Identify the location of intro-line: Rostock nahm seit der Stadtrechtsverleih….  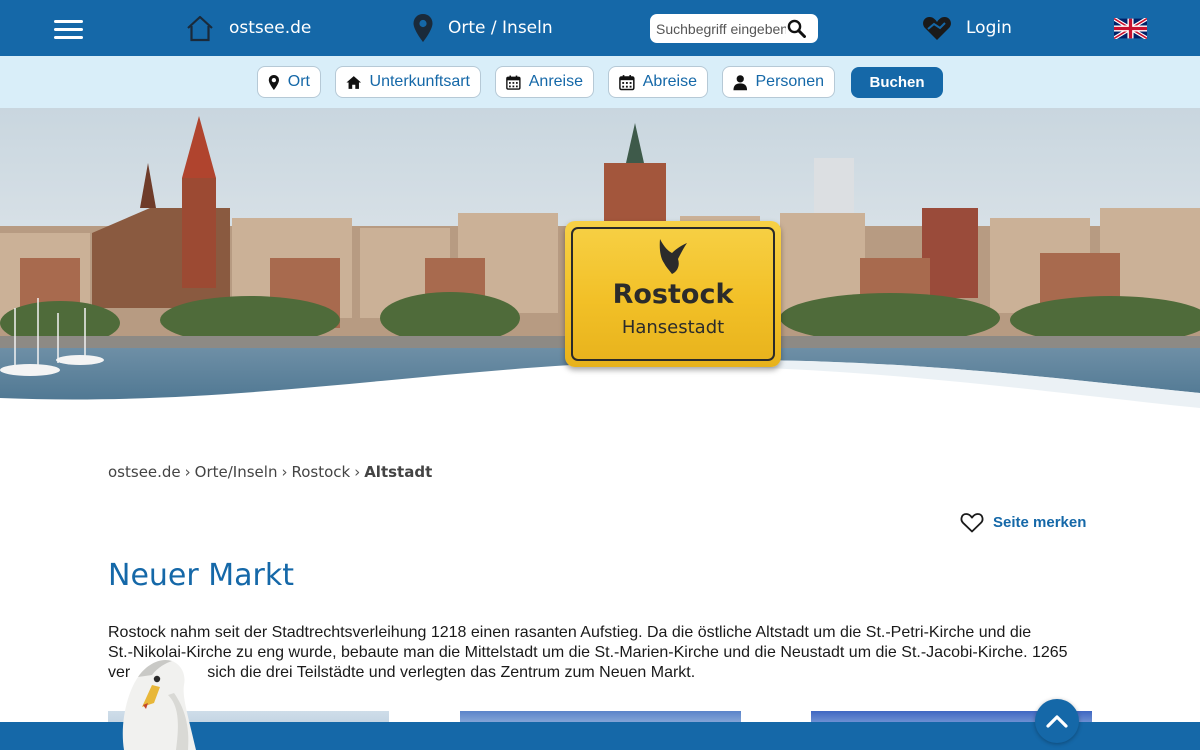
(570, 632).